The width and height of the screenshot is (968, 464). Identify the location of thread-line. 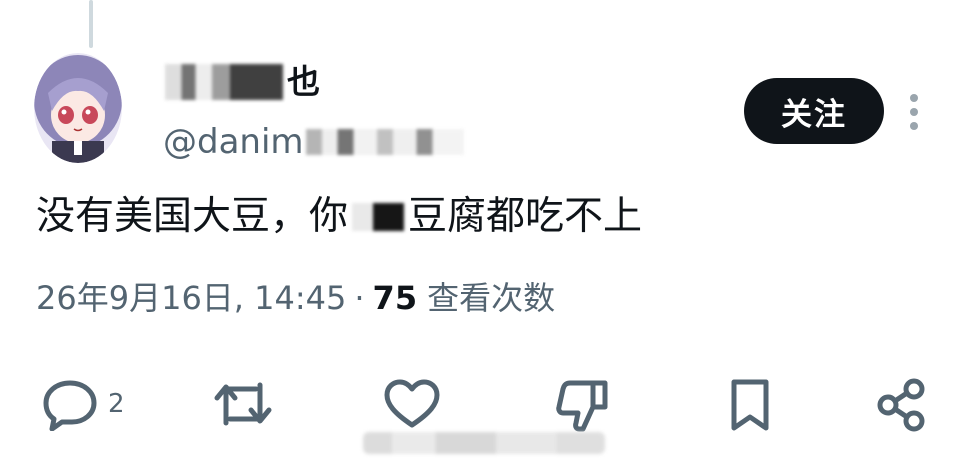
(91, 24).